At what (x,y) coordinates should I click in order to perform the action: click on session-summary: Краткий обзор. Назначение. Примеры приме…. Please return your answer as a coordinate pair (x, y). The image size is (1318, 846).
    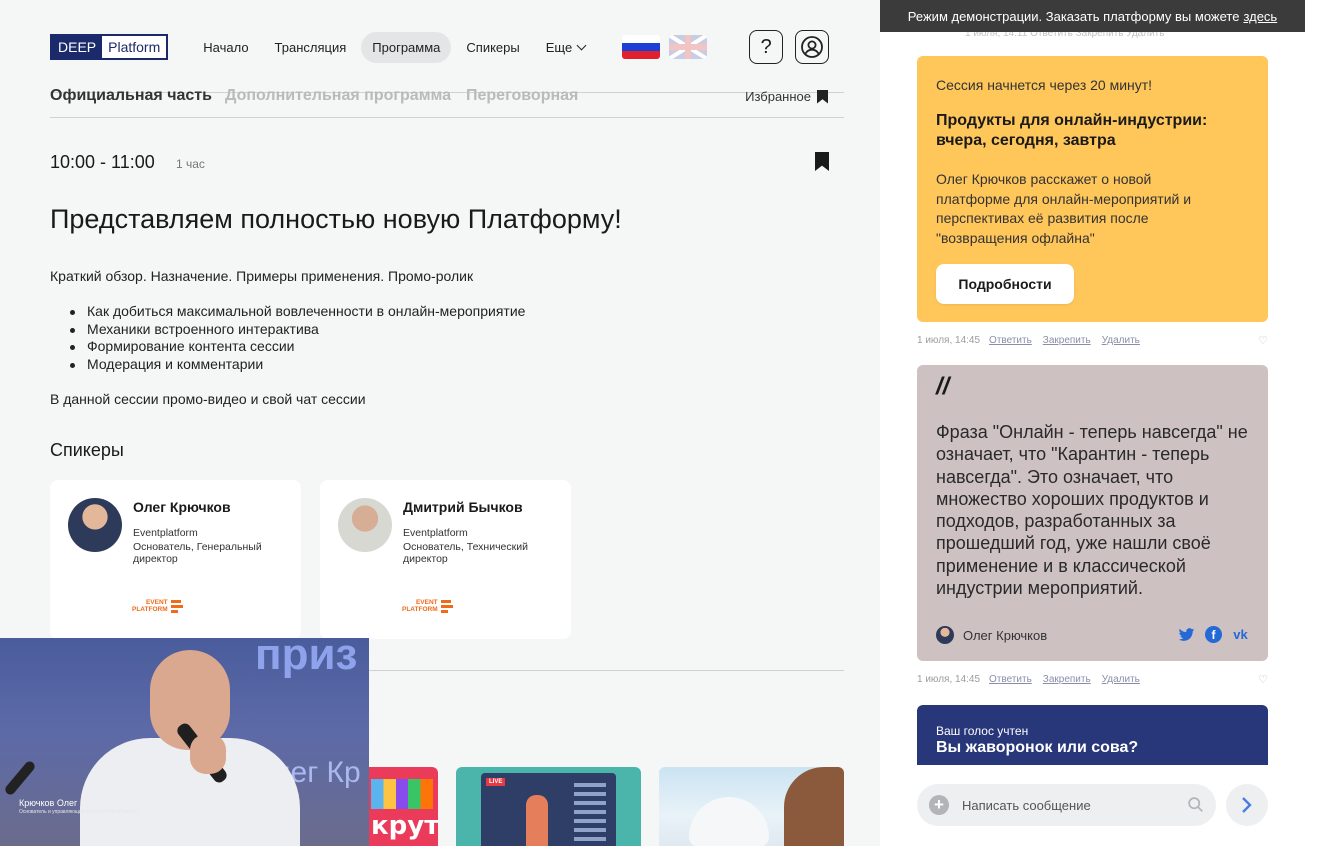
    Looking at the image, I should click on (262, 276).